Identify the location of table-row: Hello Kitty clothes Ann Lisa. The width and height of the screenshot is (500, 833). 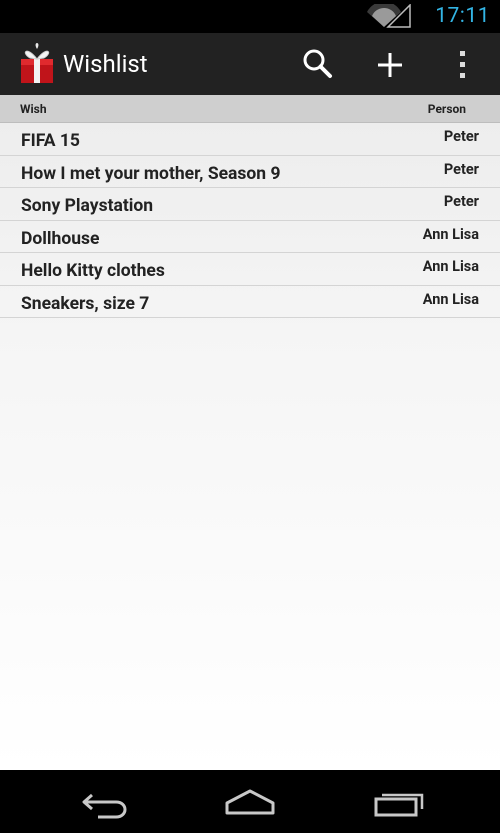
(250, 269).